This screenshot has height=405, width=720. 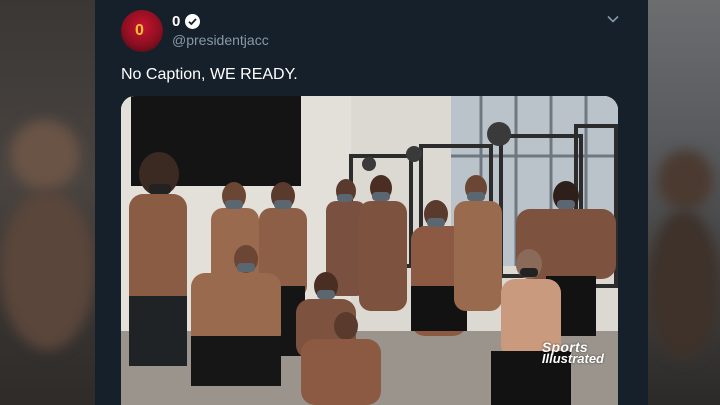 I want to click on blurred-background-left, so click(x=47, y=202).